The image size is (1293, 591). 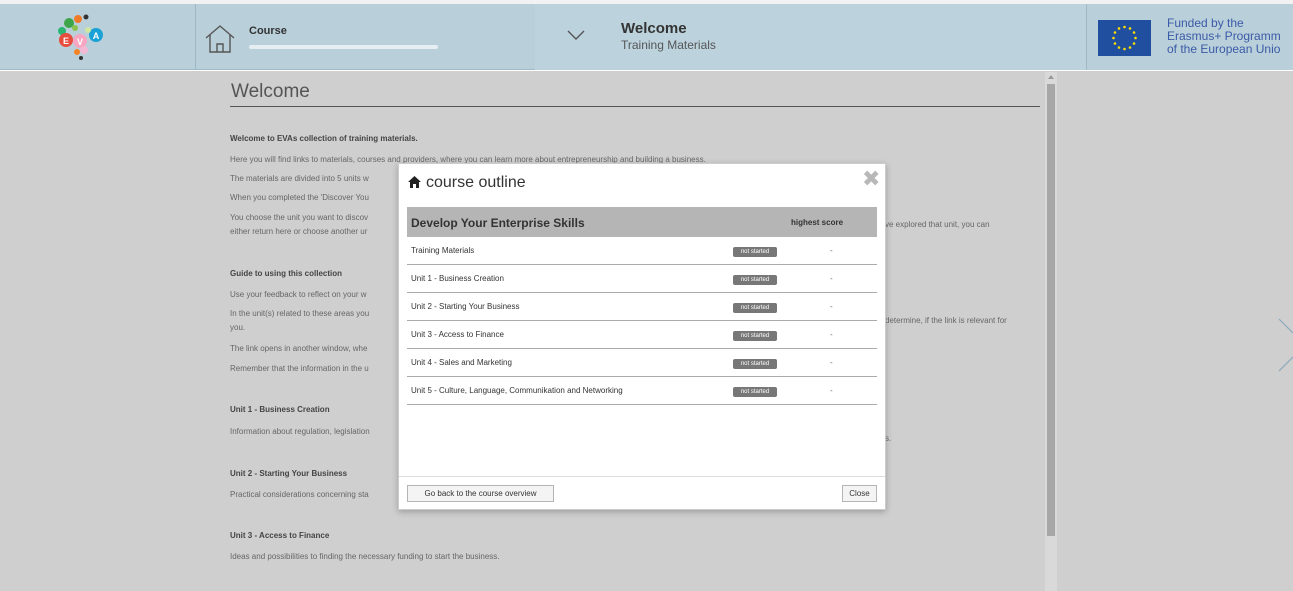 I want to click on close-icon: ✖, so click(x=871, y=179).